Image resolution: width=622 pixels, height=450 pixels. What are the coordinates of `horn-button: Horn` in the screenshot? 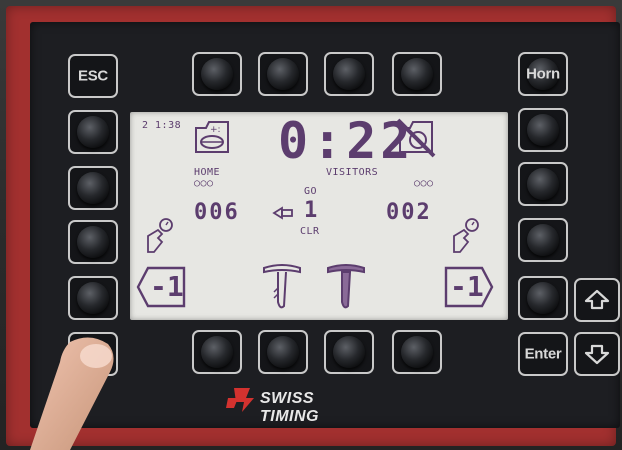 It's located at (543, 74).